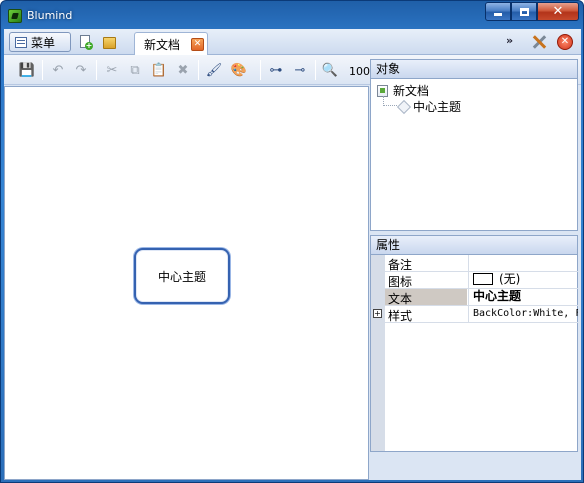 The width and height of the screenshot is (584, 483). I want to click on properties-panel-title: 属性, so click(474, 245).